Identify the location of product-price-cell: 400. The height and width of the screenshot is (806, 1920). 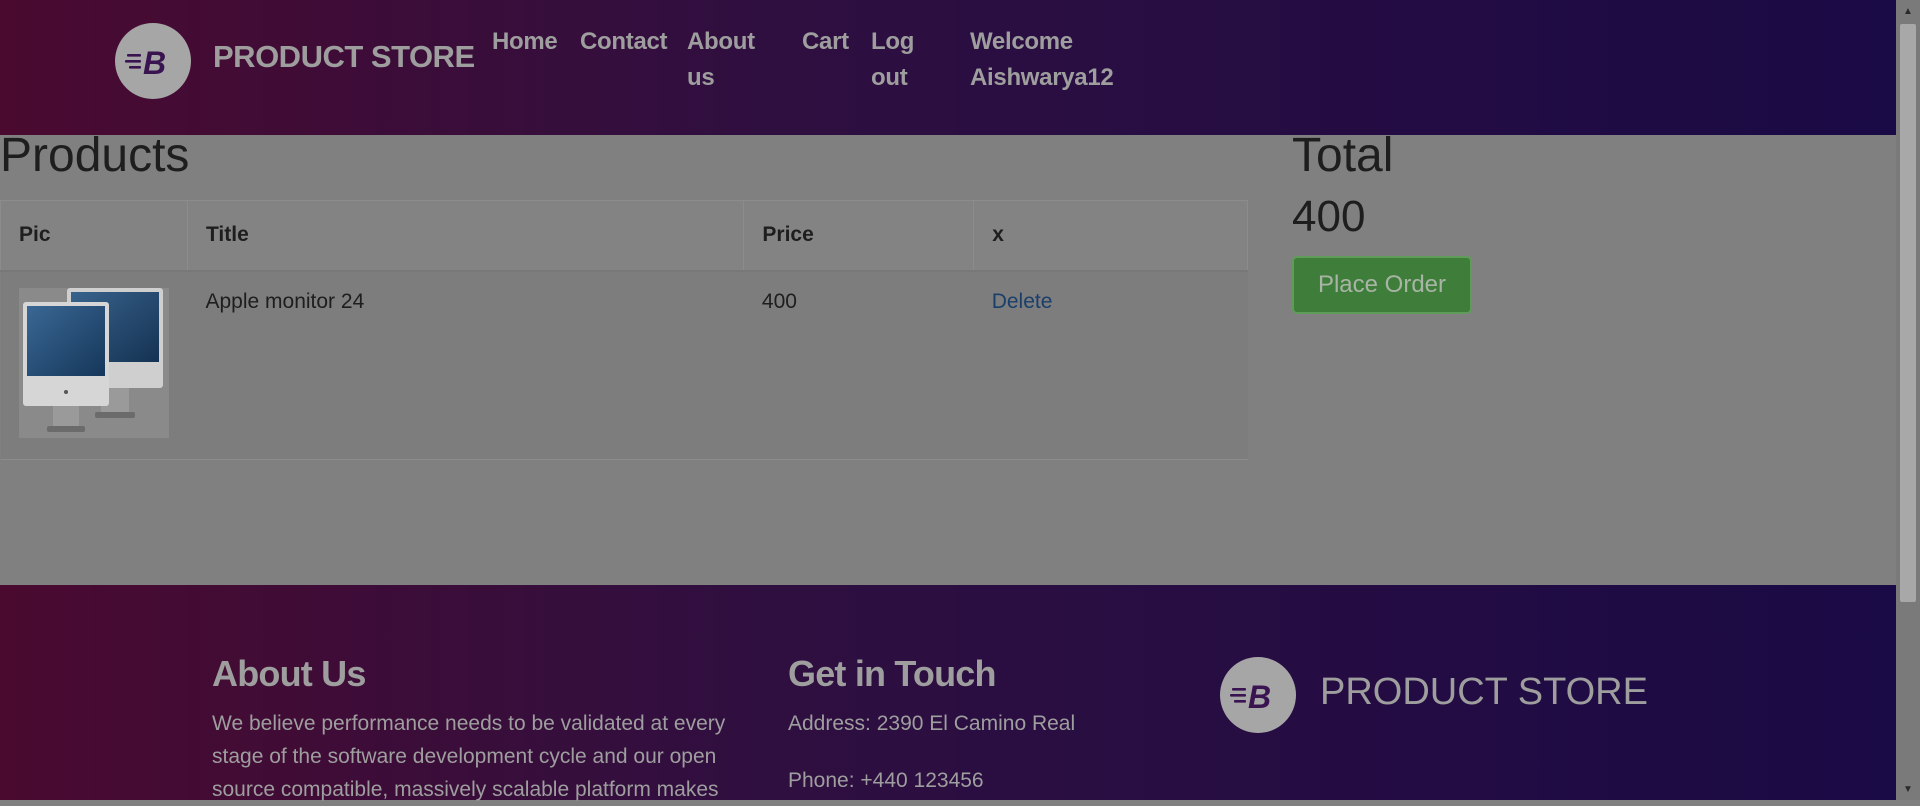
(858, 365).